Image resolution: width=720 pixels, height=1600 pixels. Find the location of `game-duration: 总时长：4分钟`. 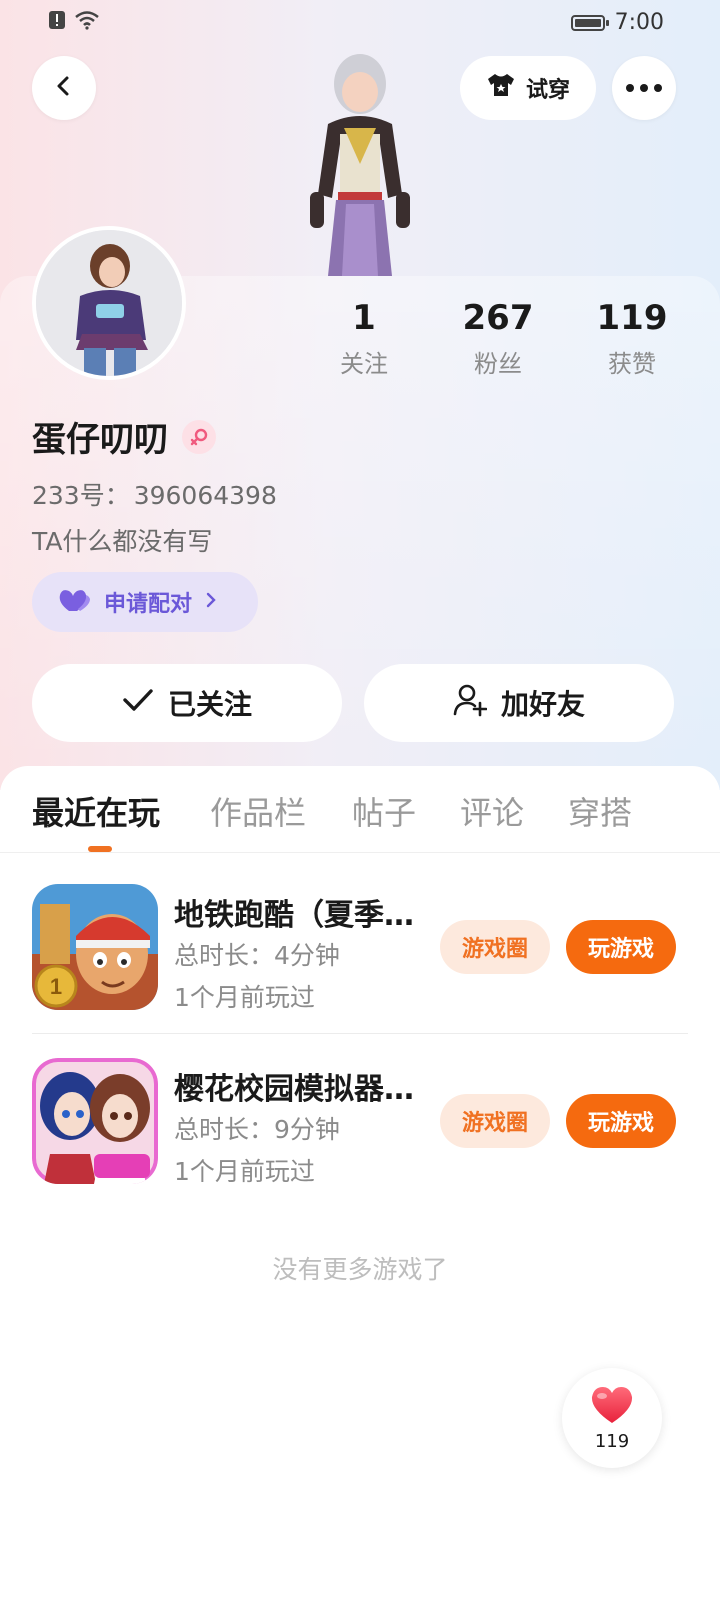

game-duration: 总时长：4分钟 is located at coordinates (257, 955).